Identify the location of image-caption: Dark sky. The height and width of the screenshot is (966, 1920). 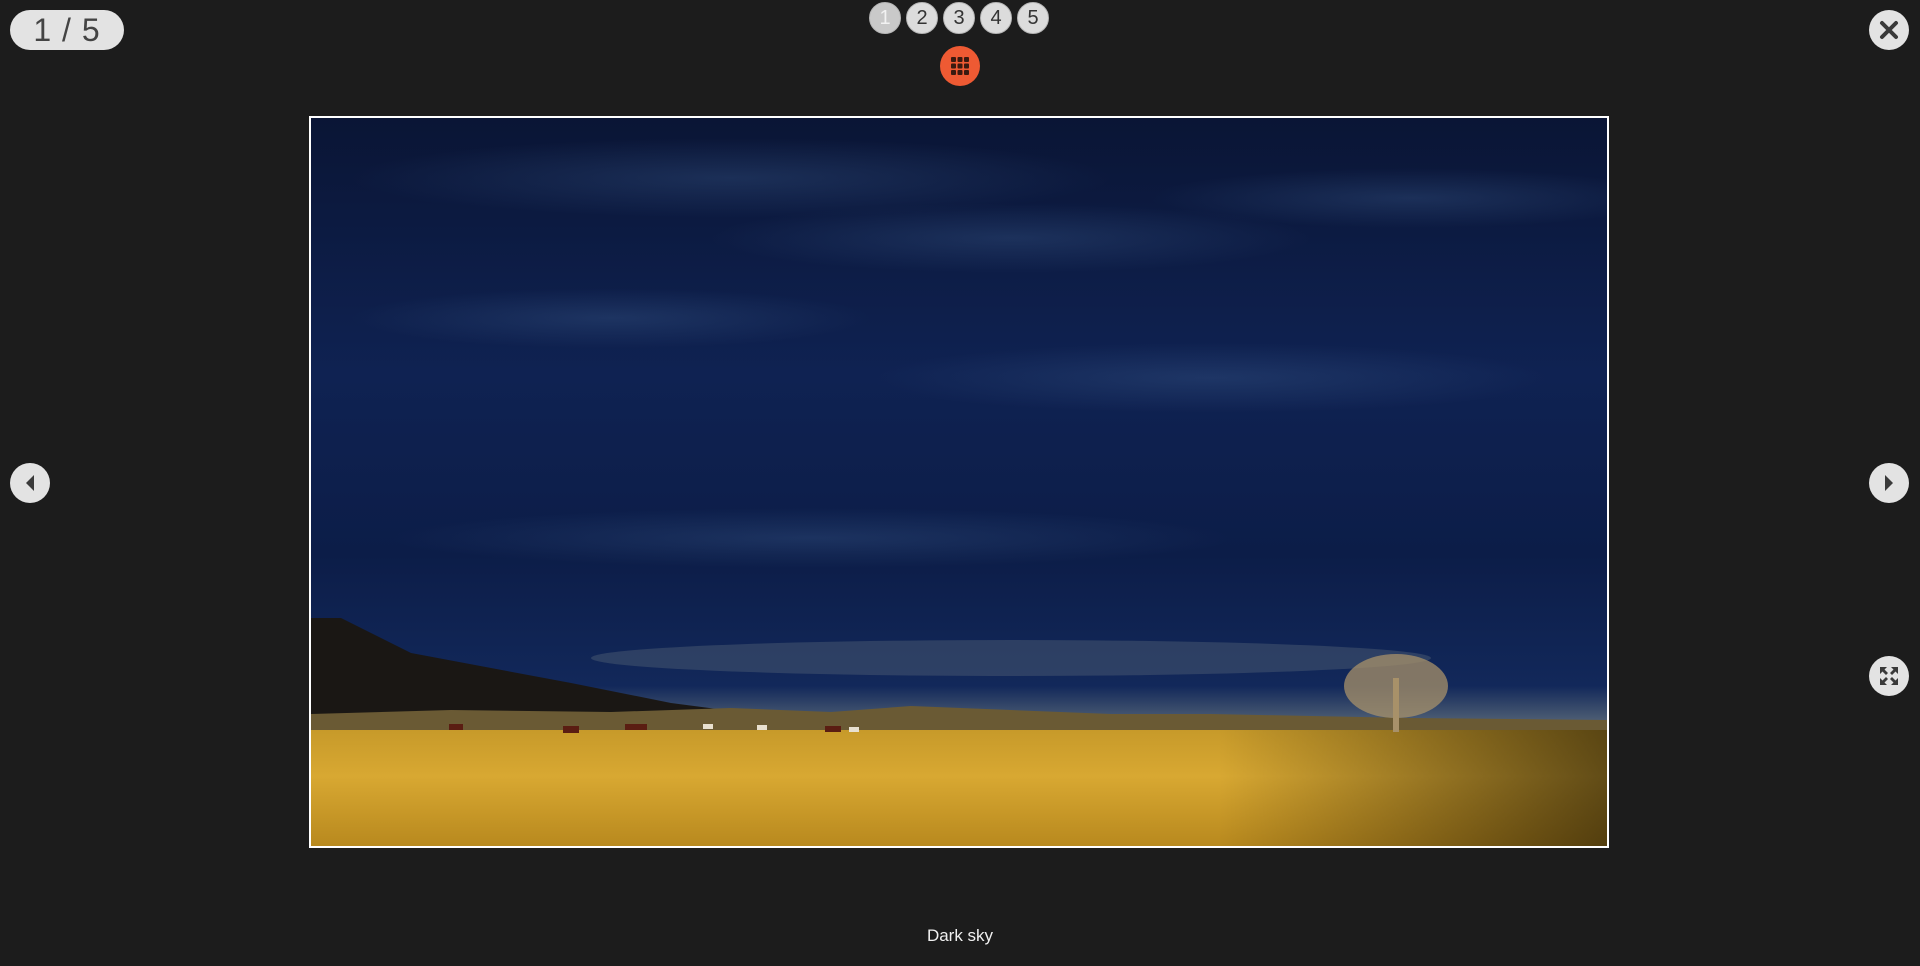
(960, 935).